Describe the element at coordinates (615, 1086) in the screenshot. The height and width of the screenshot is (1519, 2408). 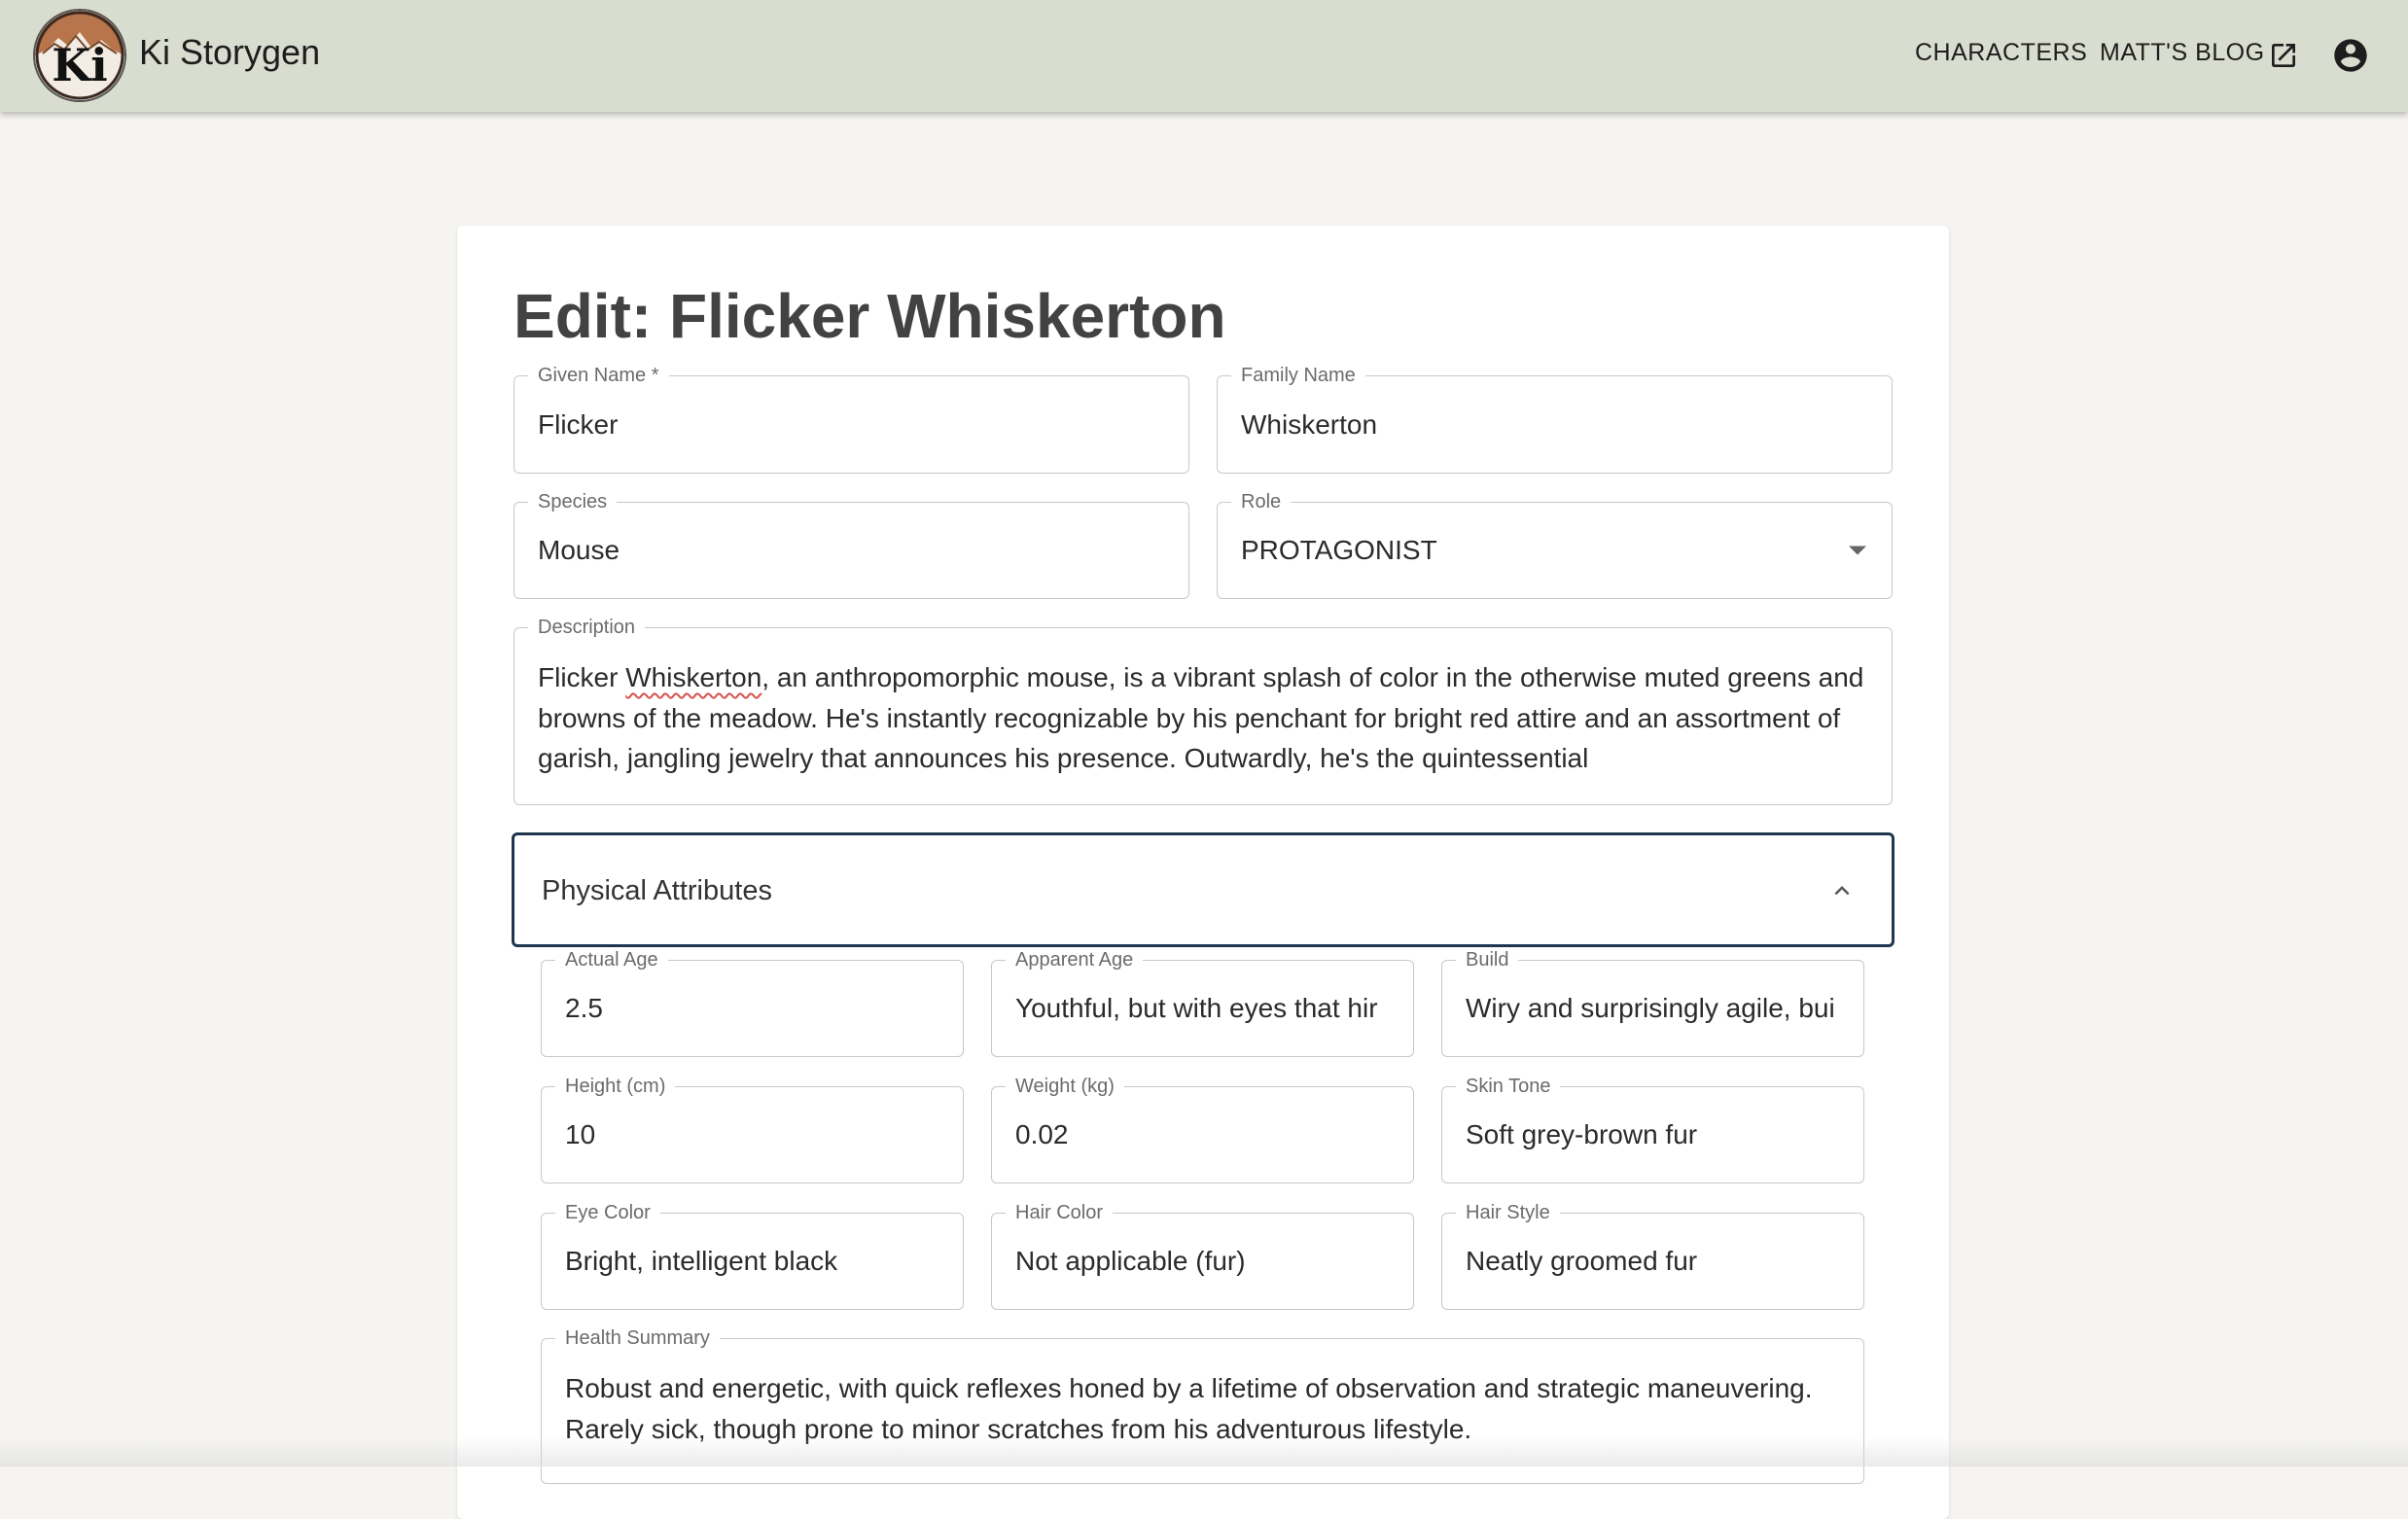
I see `height-label: Height (cm)` at that location.